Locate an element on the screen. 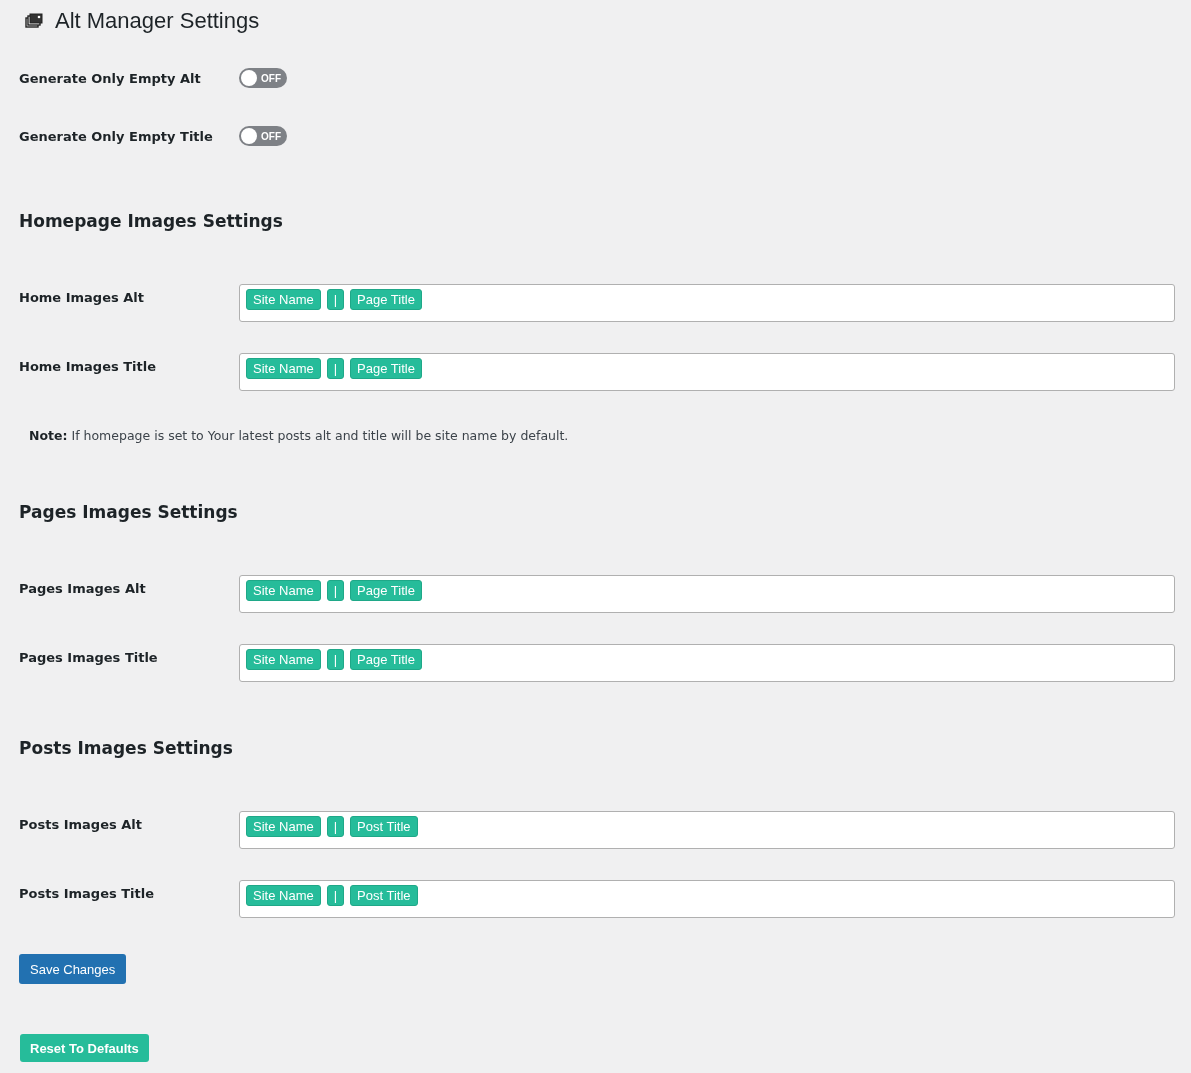 The height and width of the screenshot is (1073, 1191). page-title: Alt Manager Settings is located at coordinates (157, 21).